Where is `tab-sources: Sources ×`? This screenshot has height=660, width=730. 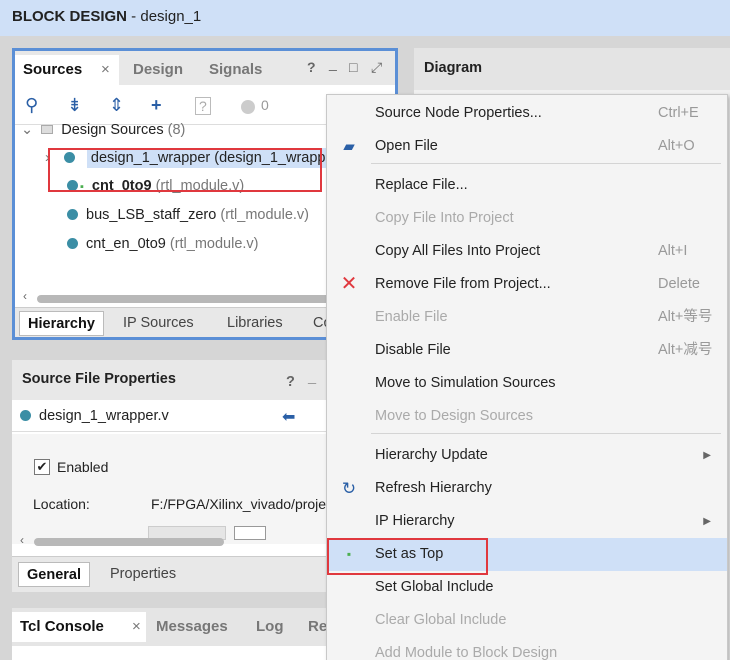
tab-sources: Sources × is located at coordinates (67, 70).